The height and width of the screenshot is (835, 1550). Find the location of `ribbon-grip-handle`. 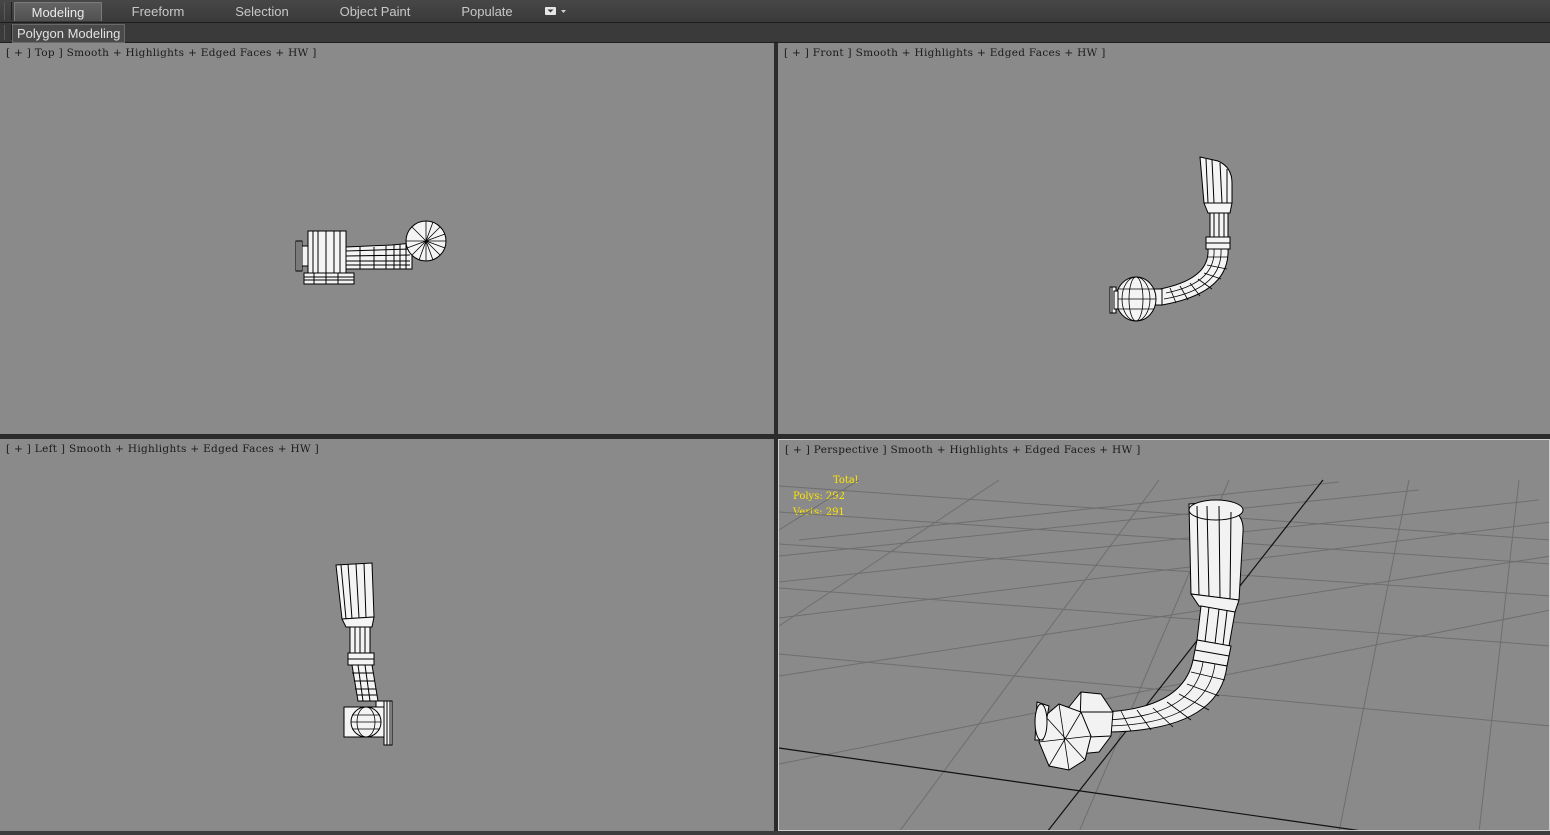

ribbon-grip-handle is located at coordinates (8, 11).